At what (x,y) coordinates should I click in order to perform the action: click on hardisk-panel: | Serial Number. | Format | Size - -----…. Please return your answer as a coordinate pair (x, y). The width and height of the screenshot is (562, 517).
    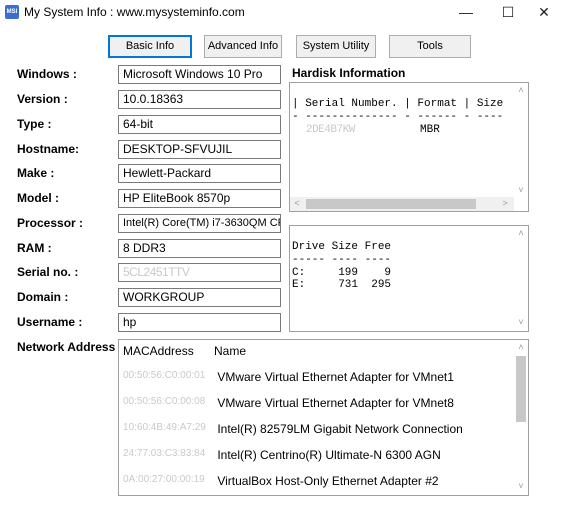
    Looking at the image, I should click on (409, 147).